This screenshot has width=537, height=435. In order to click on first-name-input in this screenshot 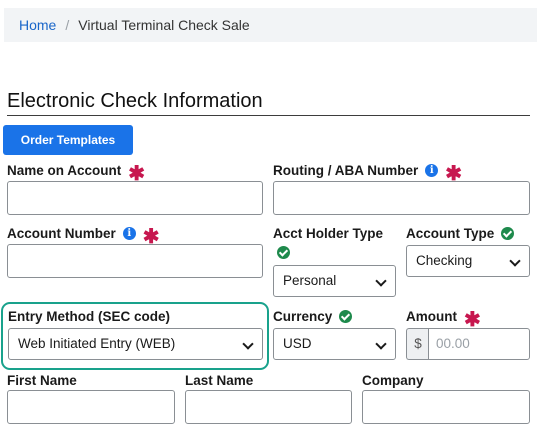, I will do `click(91, 407)`.